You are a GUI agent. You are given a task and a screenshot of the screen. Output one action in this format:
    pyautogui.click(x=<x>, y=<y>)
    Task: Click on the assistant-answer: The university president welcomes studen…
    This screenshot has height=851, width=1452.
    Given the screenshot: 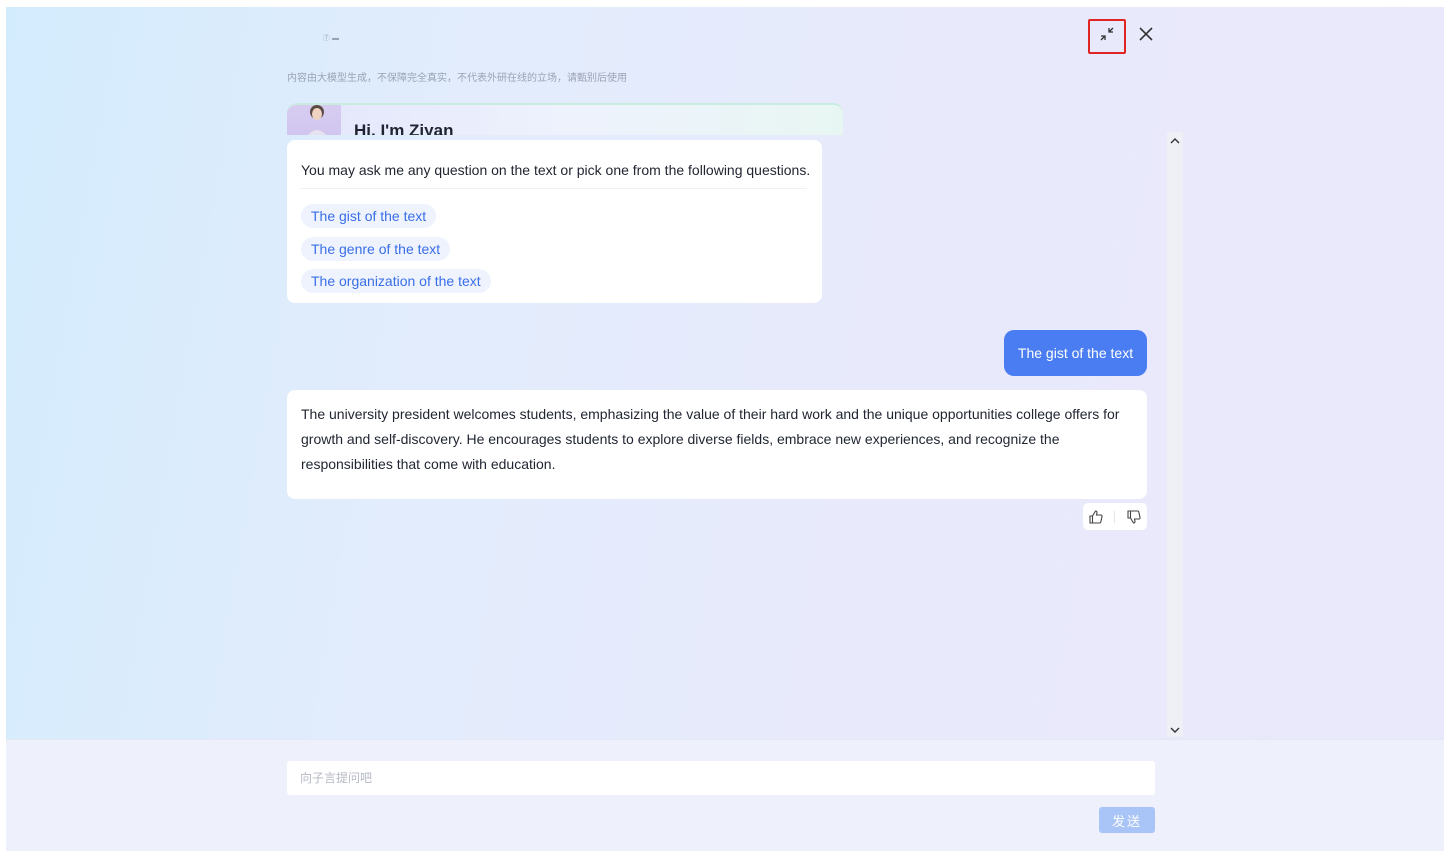 What is the action you would take?
    pyautogui.click(x=717, y=444)
    